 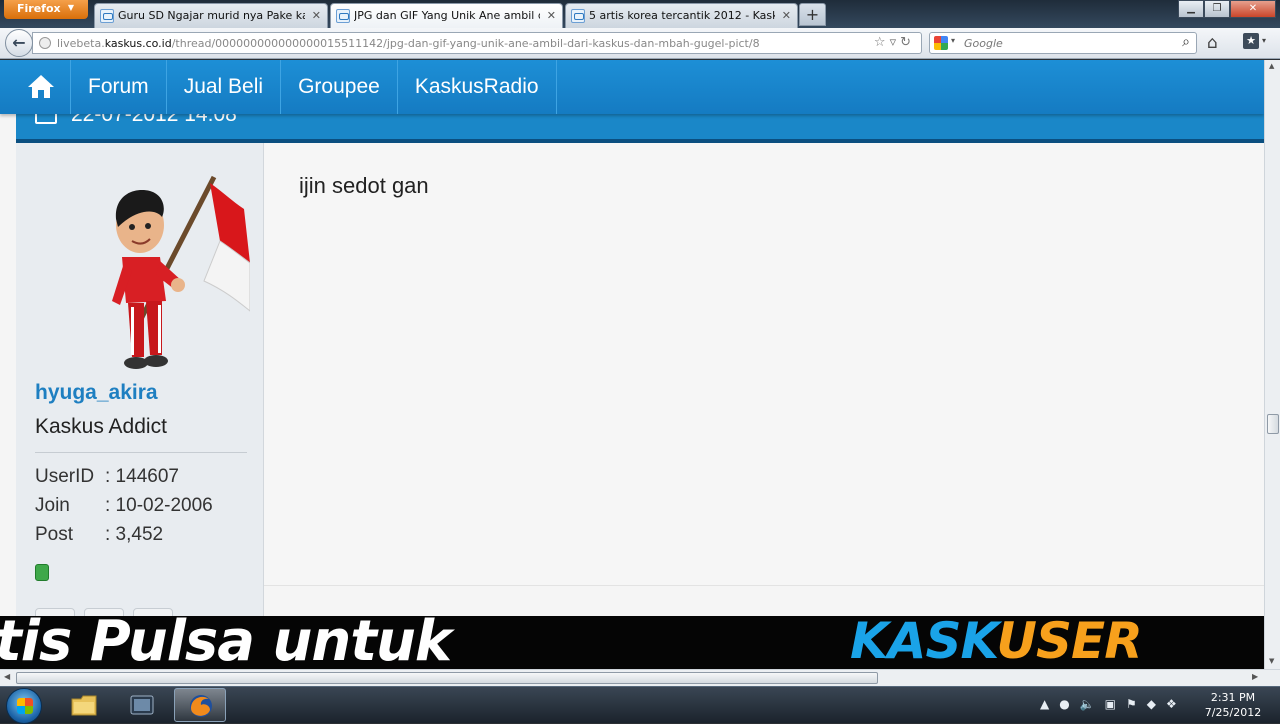 I want to click on post-text: ijin sedot gan, so click(x=364, y=185).